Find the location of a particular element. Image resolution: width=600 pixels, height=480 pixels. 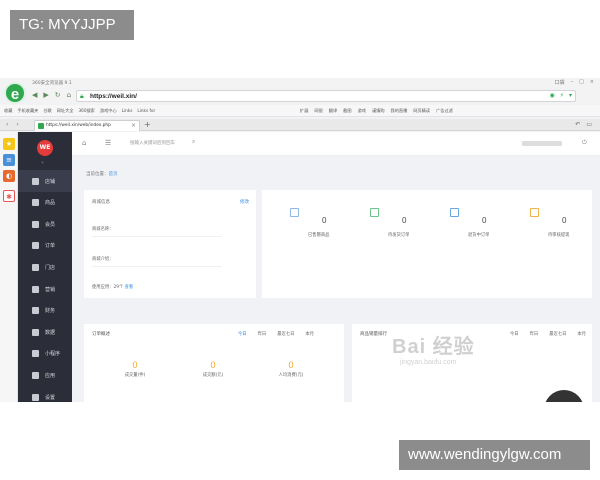

toolbar-item: 游戏 is located at coordinates (362, 111).